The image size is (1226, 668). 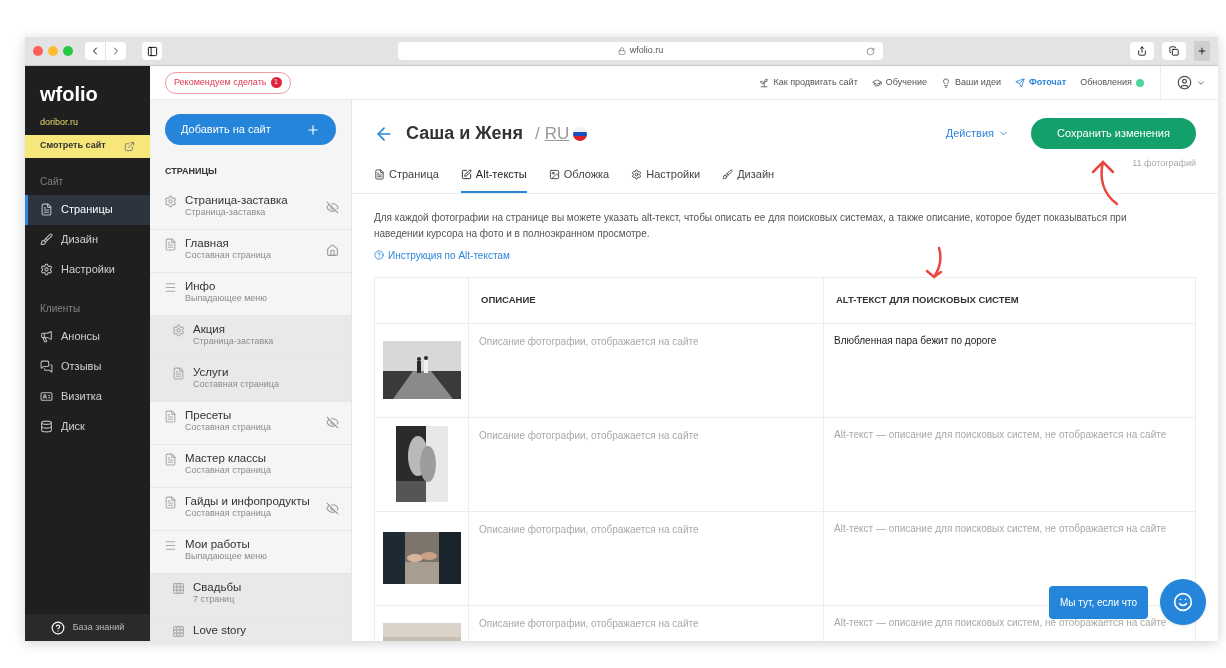 I want to click on sidebar-item: Визитка, so click(x=87, y=396).